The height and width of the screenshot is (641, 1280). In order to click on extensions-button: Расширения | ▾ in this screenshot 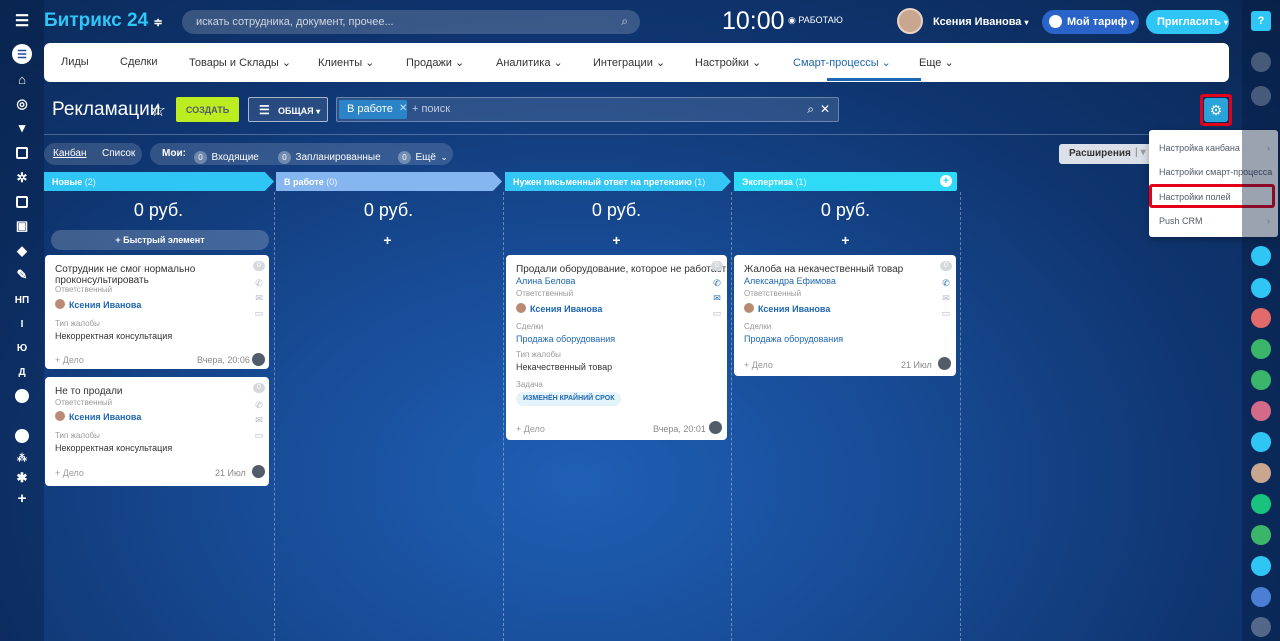, I will do `click(1107, 154)`.